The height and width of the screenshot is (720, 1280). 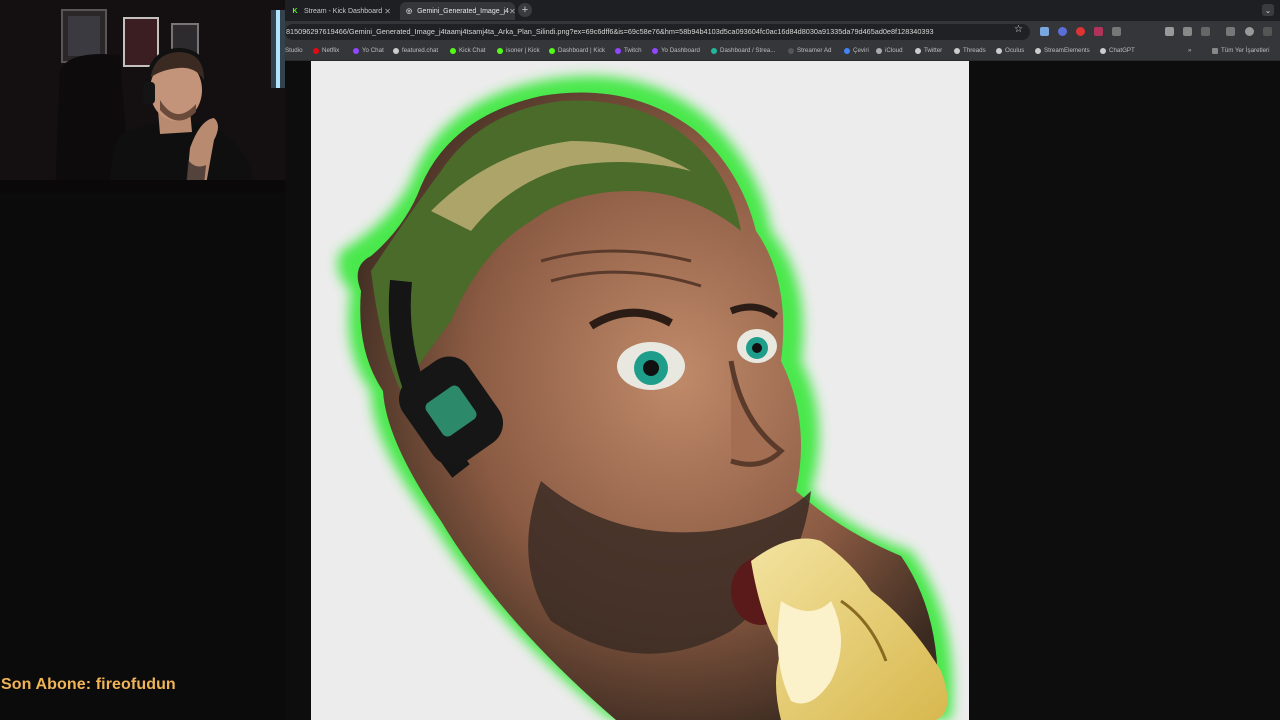 I want to click on bookmark-item: StreamElements, so click(x=1062, y=50).